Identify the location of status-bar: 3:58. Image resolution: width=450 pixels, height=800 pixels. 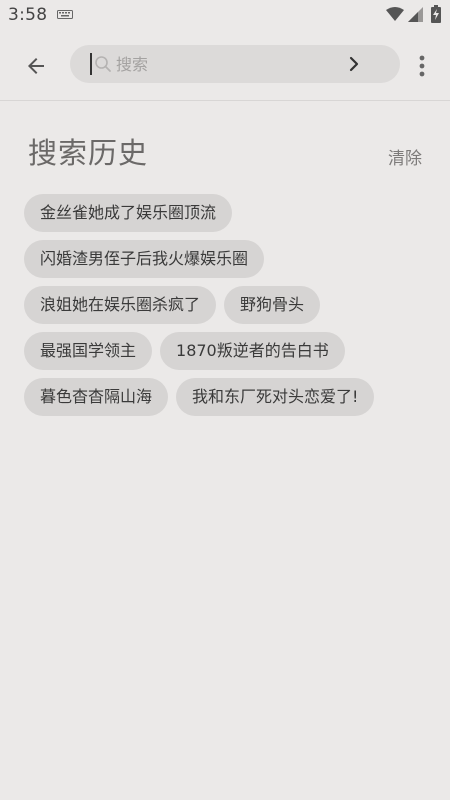
(225, 16).